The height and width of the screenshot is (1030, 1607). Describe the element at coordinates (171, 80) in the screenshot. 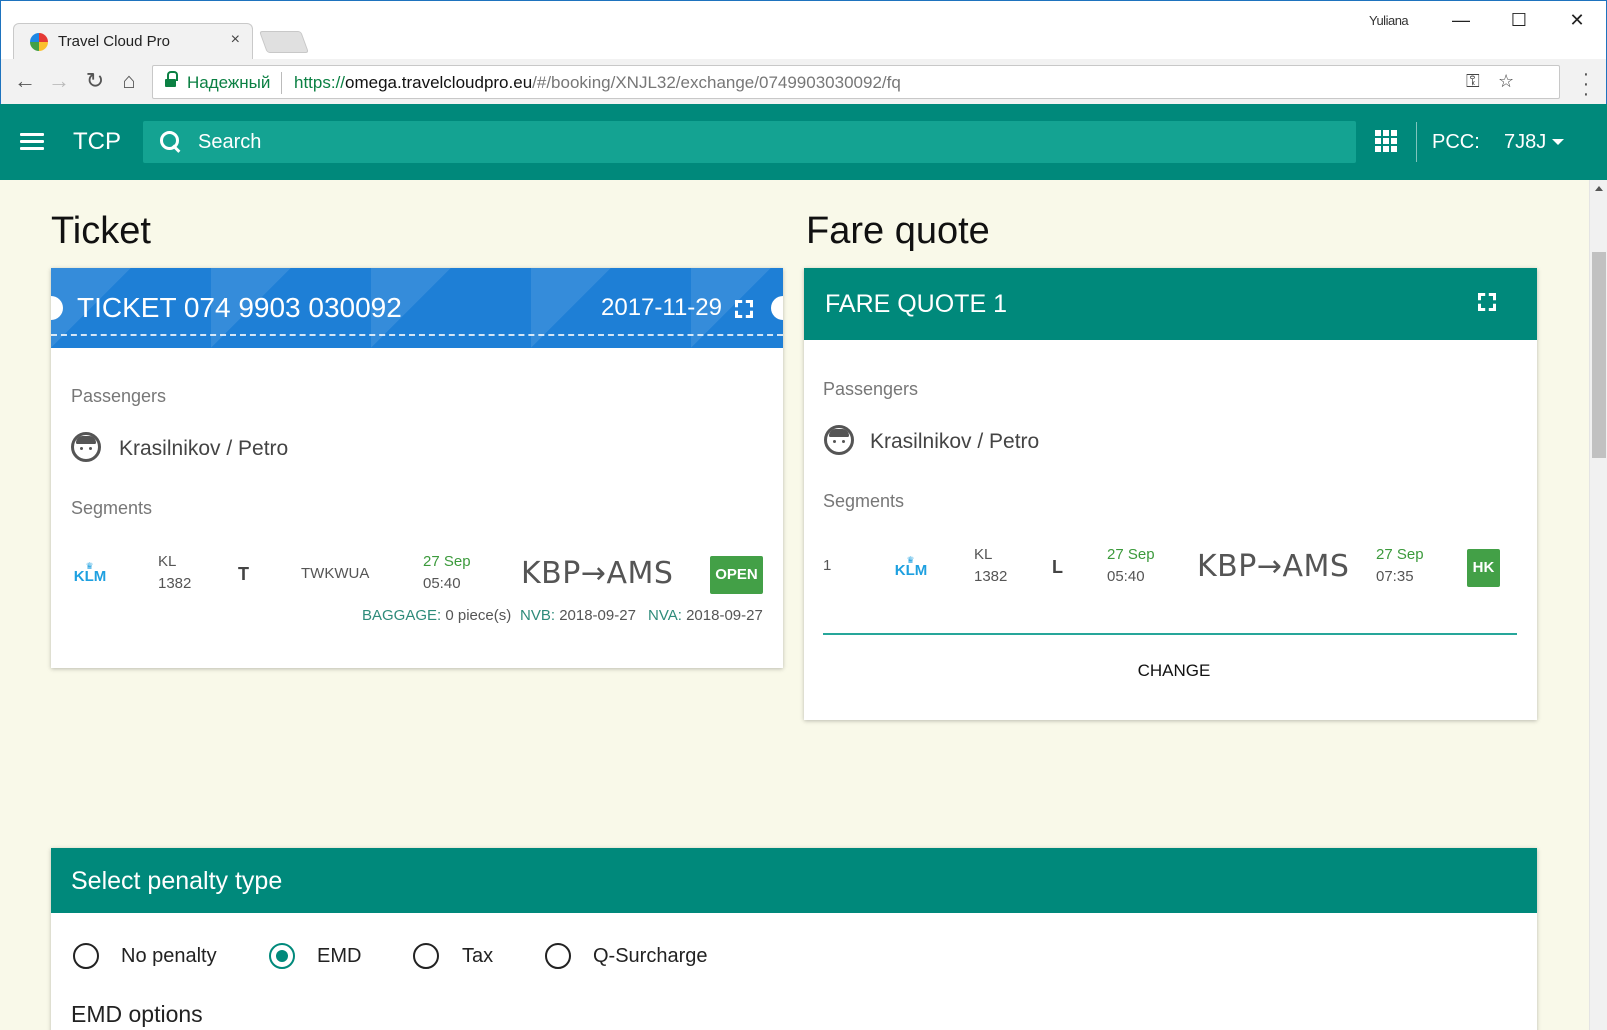

I see `lock-icon` at that location.